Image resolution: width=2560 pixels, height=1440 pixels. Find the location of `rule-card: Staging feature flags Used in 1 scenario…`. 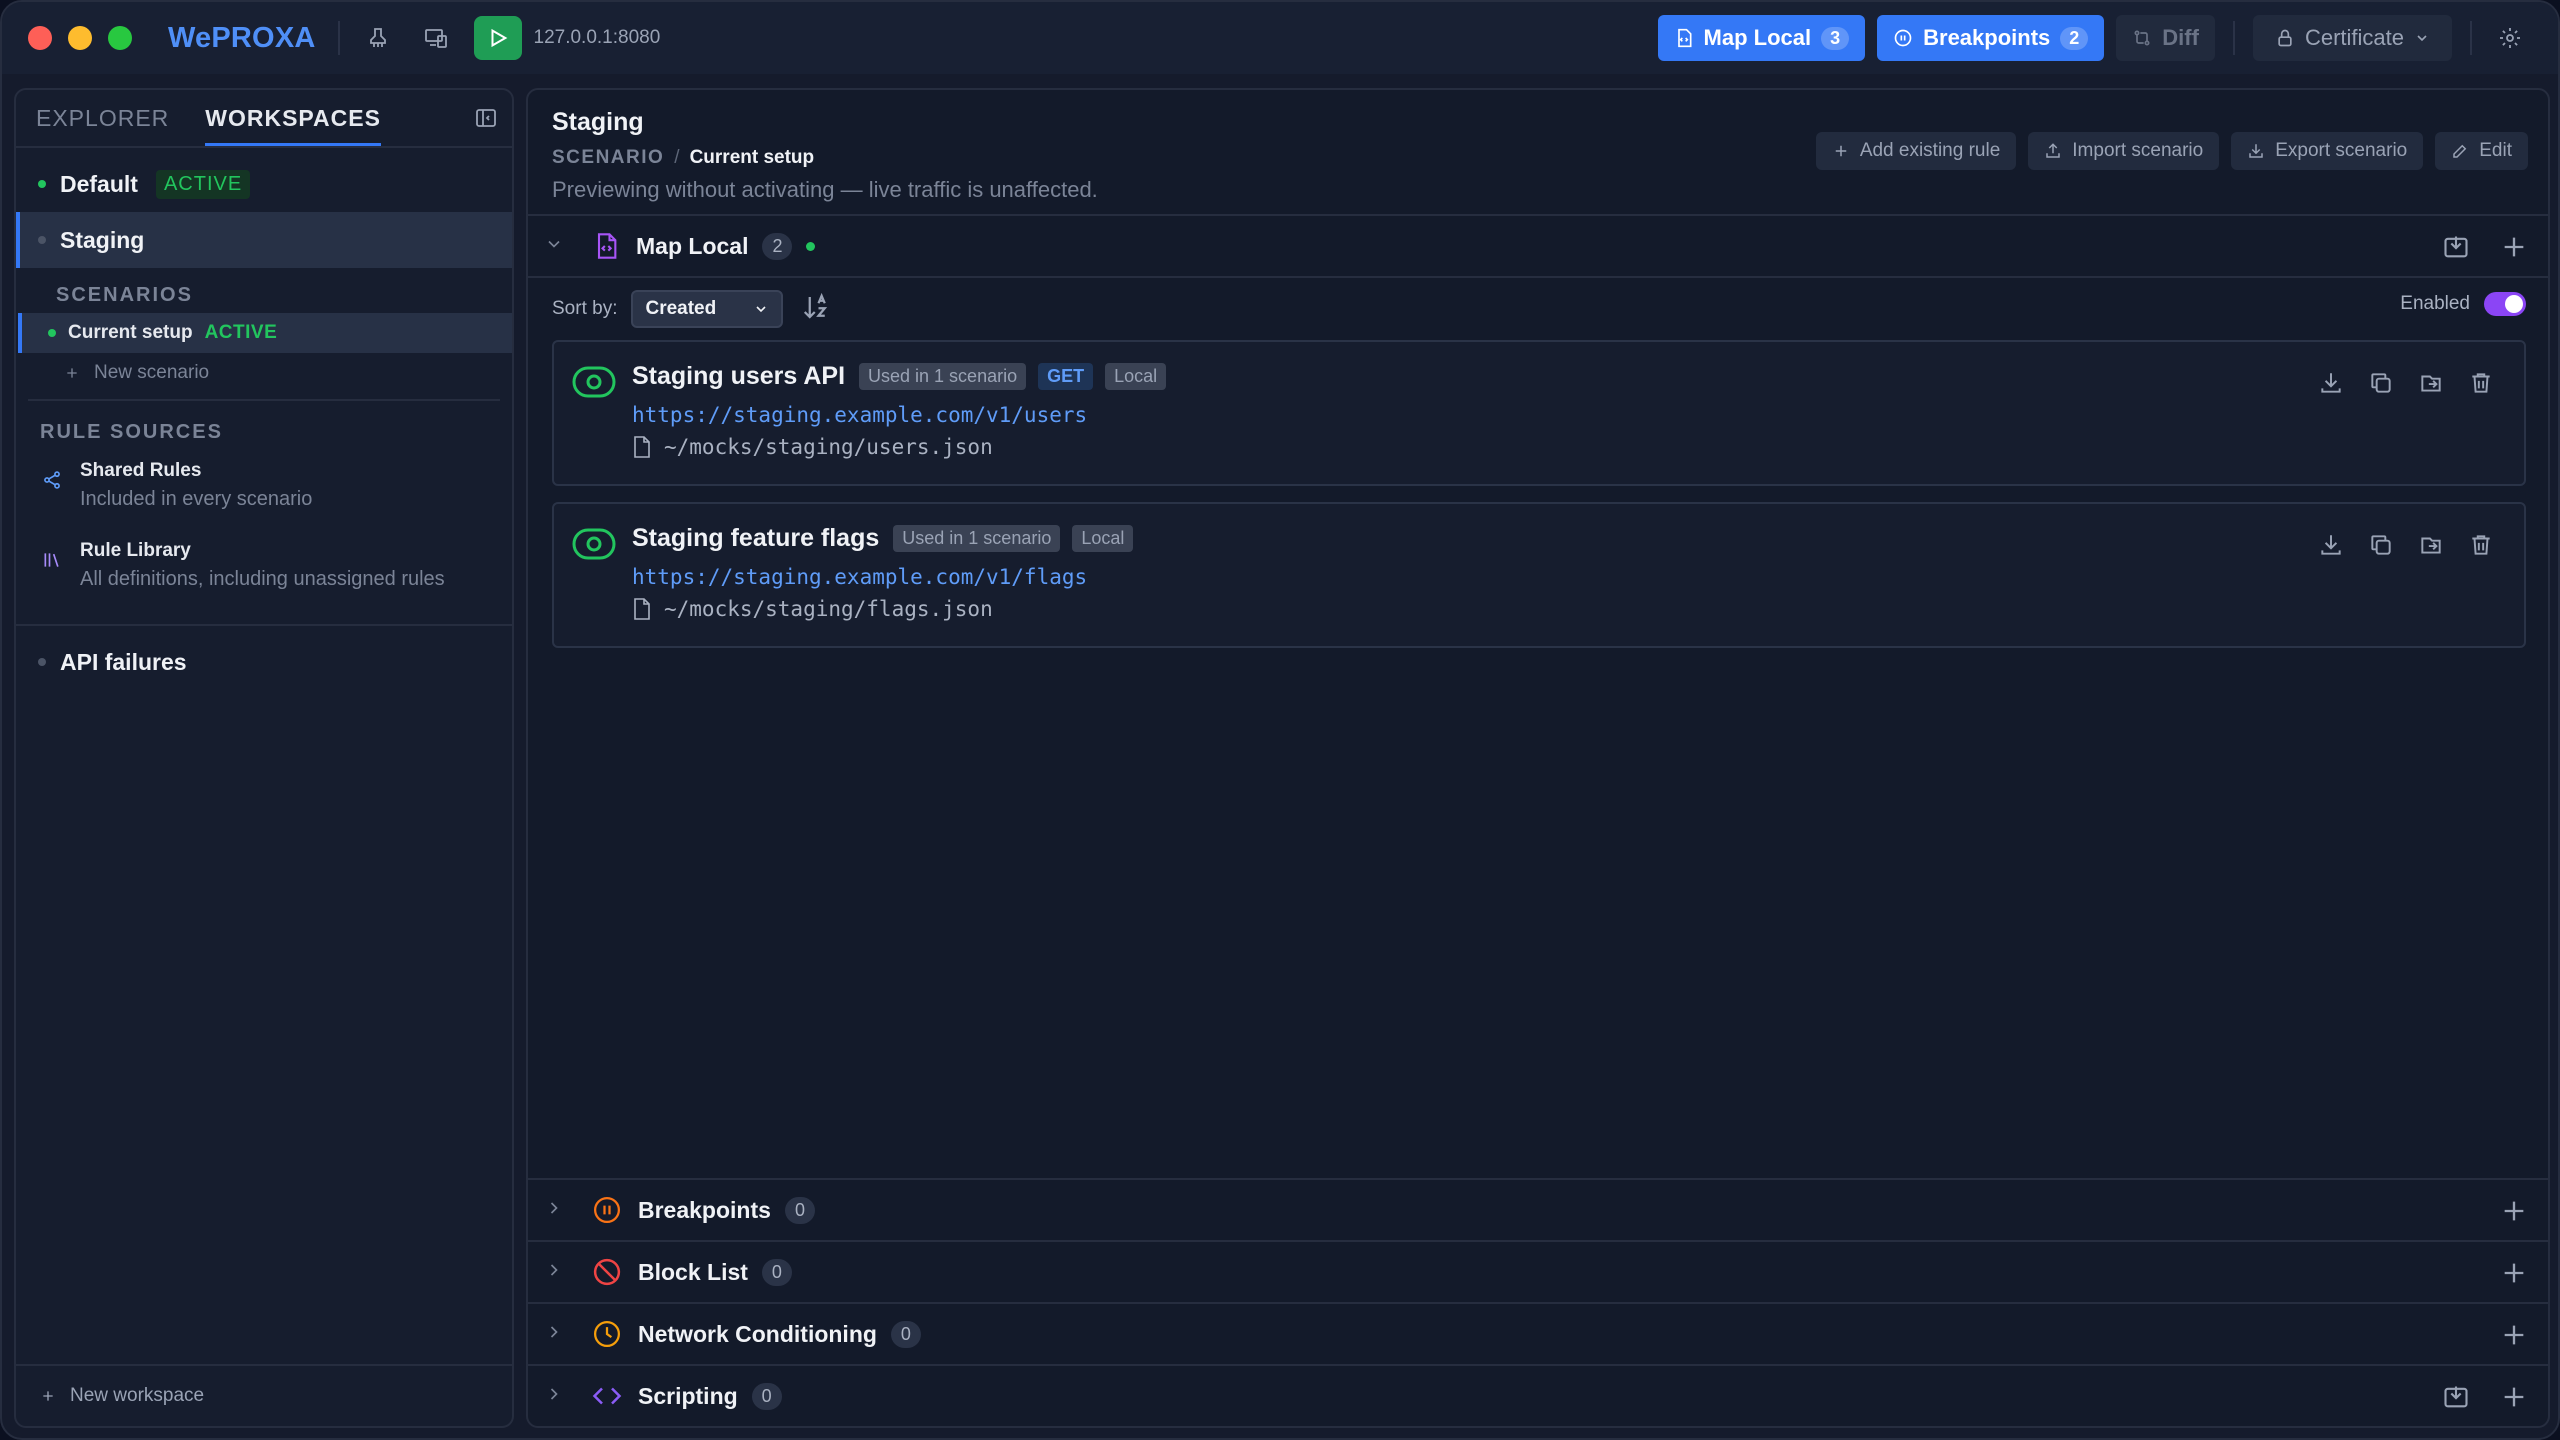

rule-card: Staging feature flags Used in 1 scenario… is located at coordinates (1539, 575).